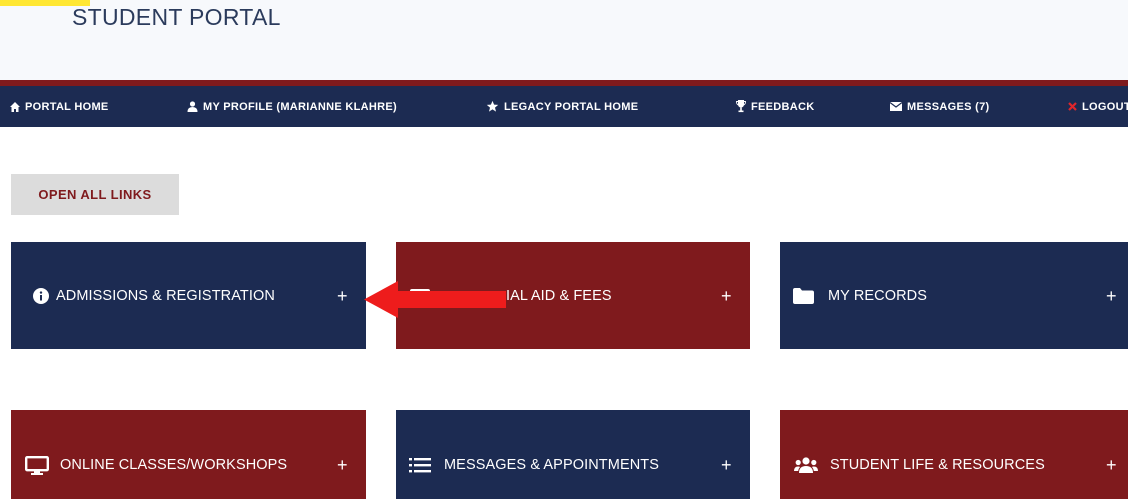 The height and width of the screenshot is (499, 1128). What do you see at coordinates (937, 465) in the screenshot?
I see `tile-label: STUDENT LIFE & RESOURCES` at bounding box center [937, 465].